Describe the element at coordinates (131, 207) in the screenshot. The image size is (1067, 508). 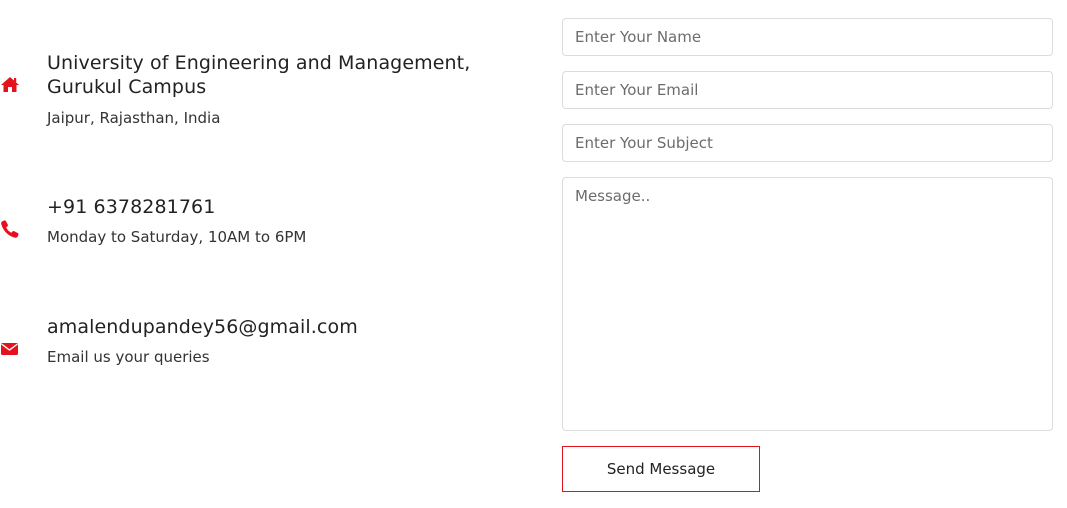
I see `phone-number: +91 6378281761` at that location.